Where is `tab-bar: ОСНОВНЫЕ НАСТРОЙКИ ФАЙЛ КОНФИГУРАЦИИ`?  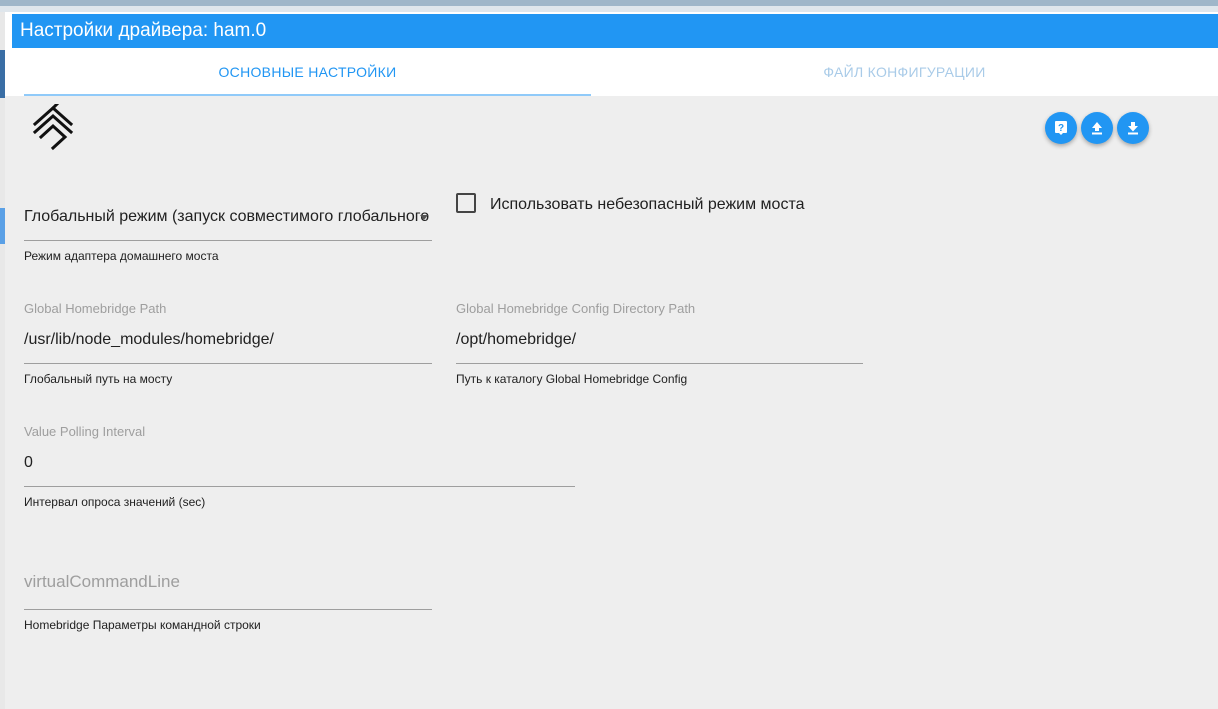
tab-bar: ОСНОВНЫЕ НАСТРОЙКИ ФАЙЛ КОНФИГУРАЦИИ is located at coordinates (621, 72).